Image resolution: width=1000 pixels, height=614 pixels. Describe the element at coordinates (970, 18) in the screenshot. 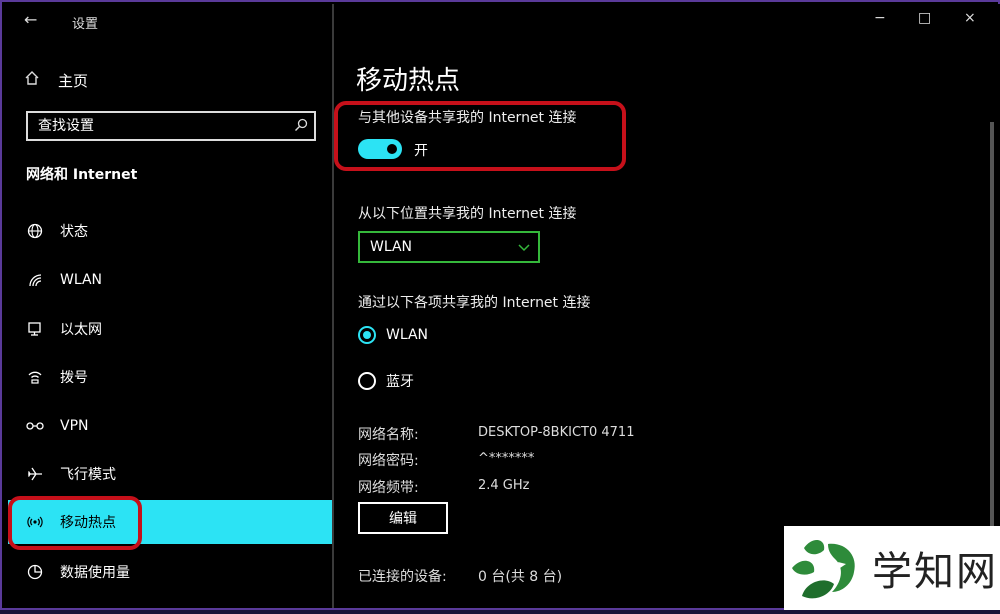

I see `close-icon: ×` at that location.